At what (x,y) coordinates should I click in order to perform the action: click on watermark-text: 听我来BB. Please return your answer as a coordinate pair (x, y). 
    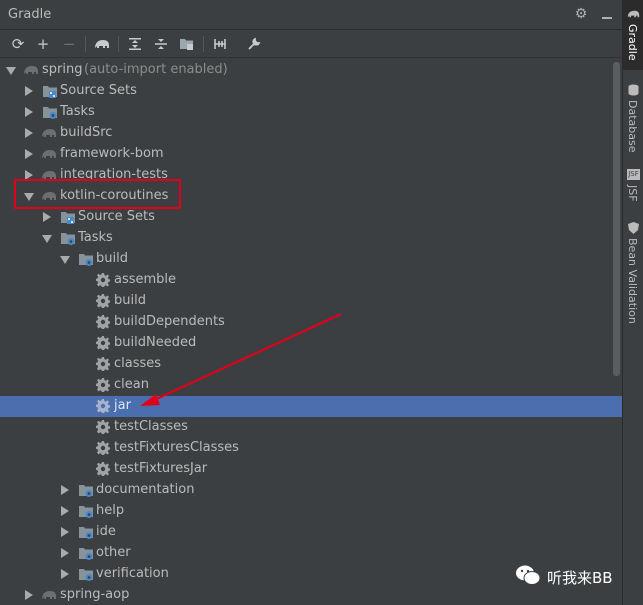
    Looking at the image, I should click on (580, 577).